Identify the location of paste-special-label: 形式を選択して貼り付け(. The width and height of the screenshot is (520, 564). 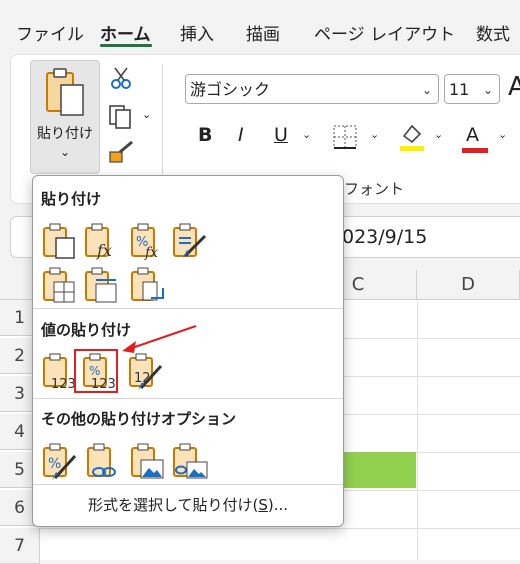
(173, 505).